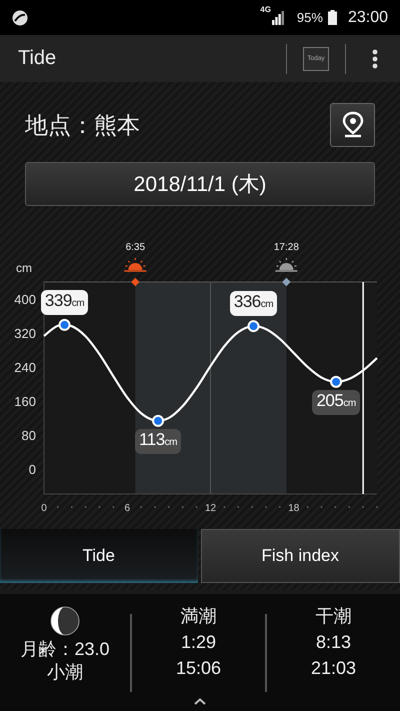 The height and width of the screenshot is (711, 400). What do you see at coordinates (333, 668) in the screenshot?
I see `tide-time: 21:03` at bounding box center [333, 668].